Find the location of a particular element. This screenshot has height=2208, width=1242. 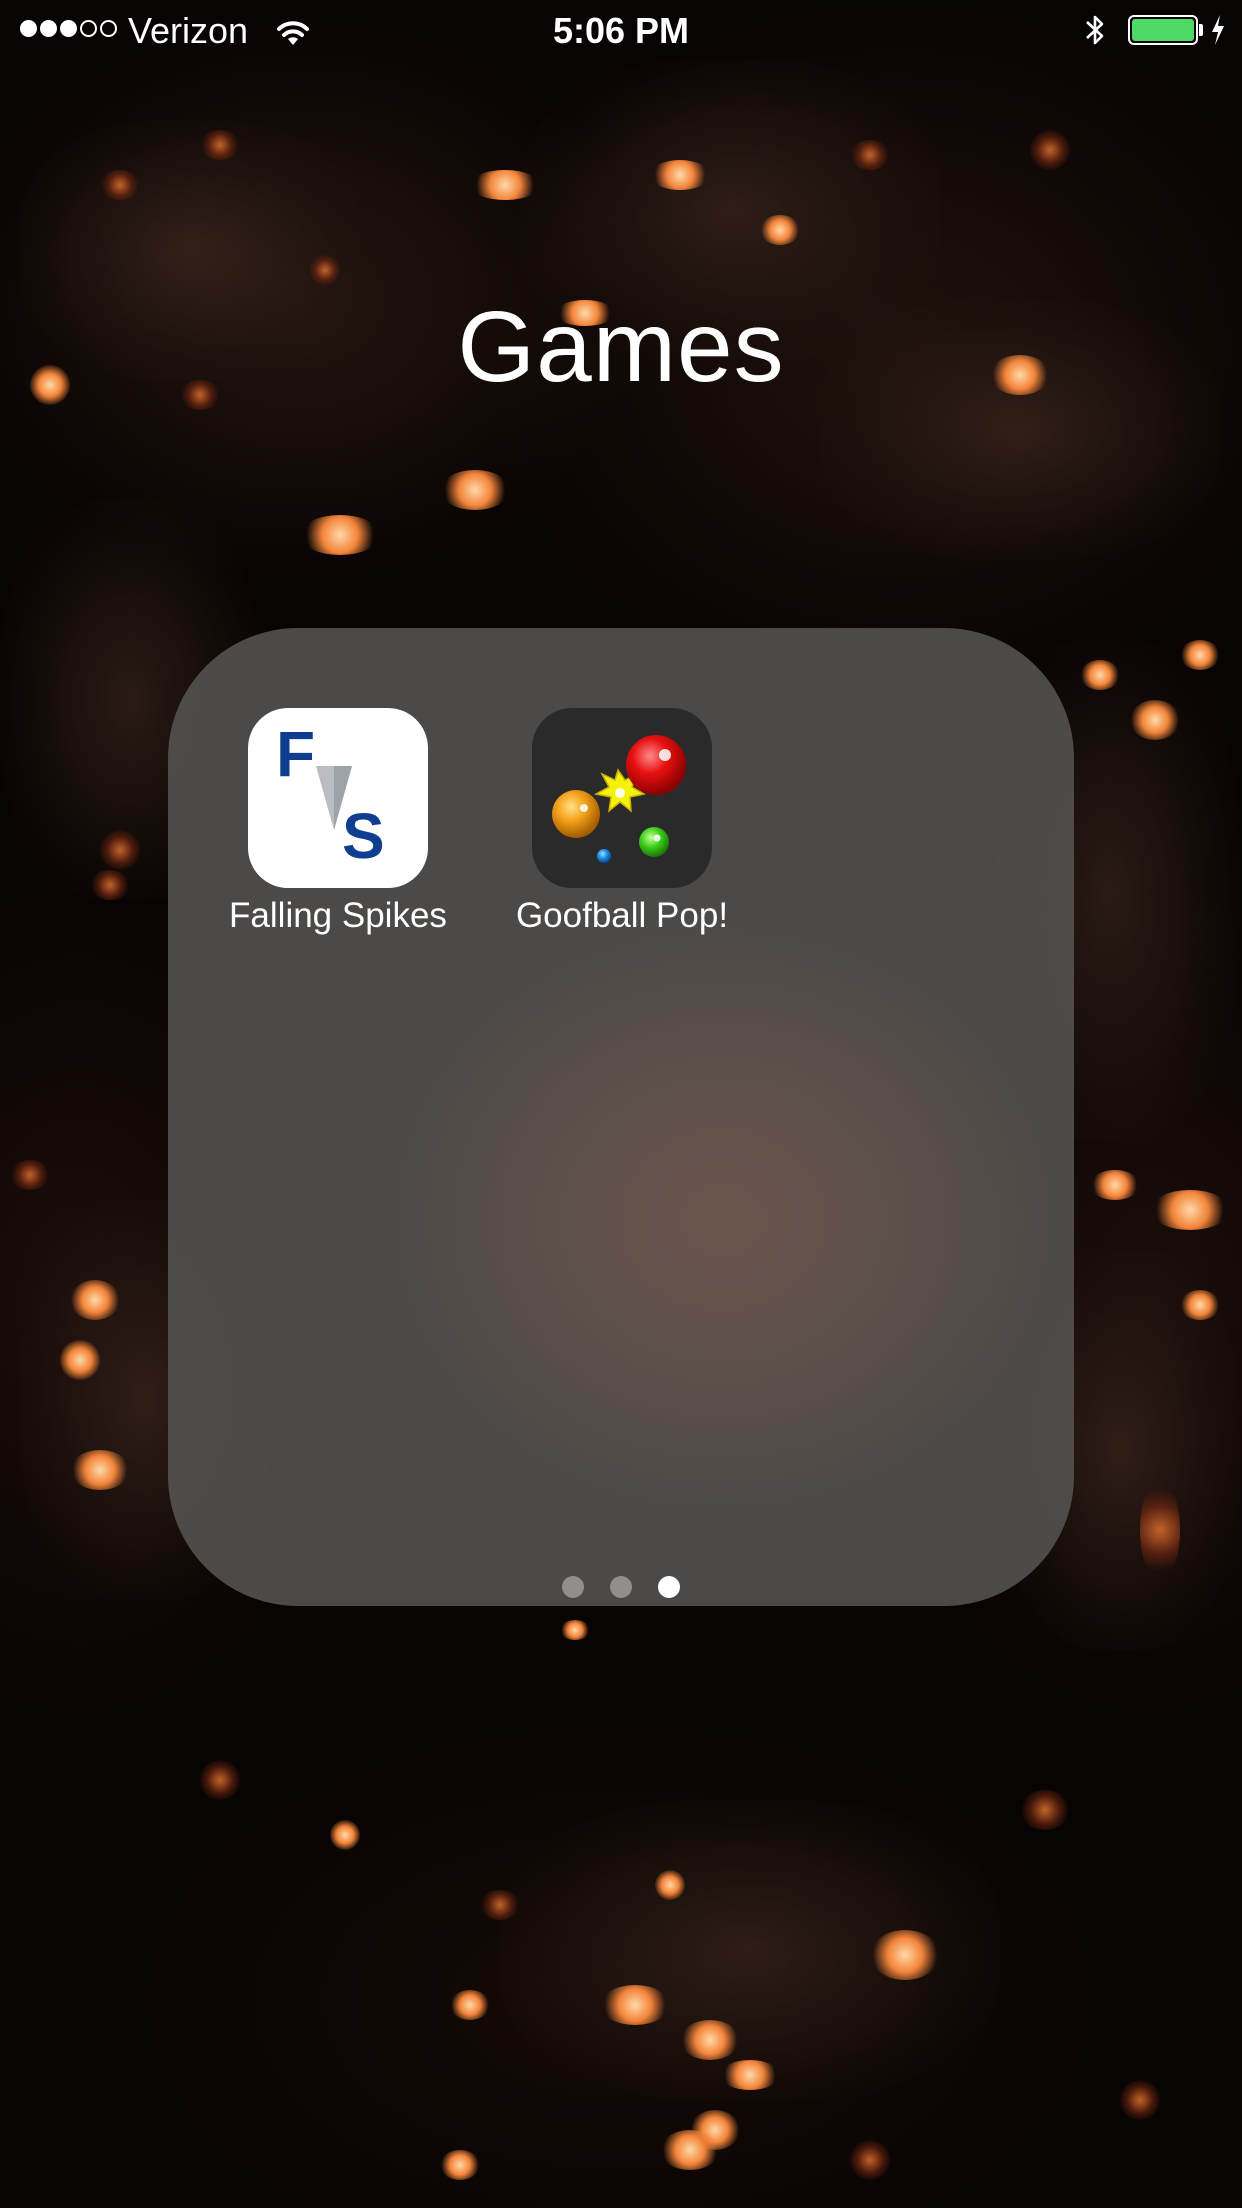

bluetooth-icon is located at coordinates (1095, 34).